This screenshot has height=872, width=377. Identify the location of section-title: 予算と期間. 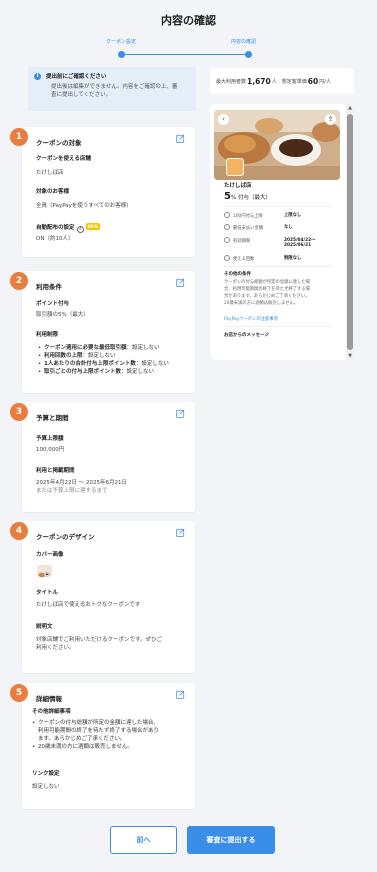
(52, 418).